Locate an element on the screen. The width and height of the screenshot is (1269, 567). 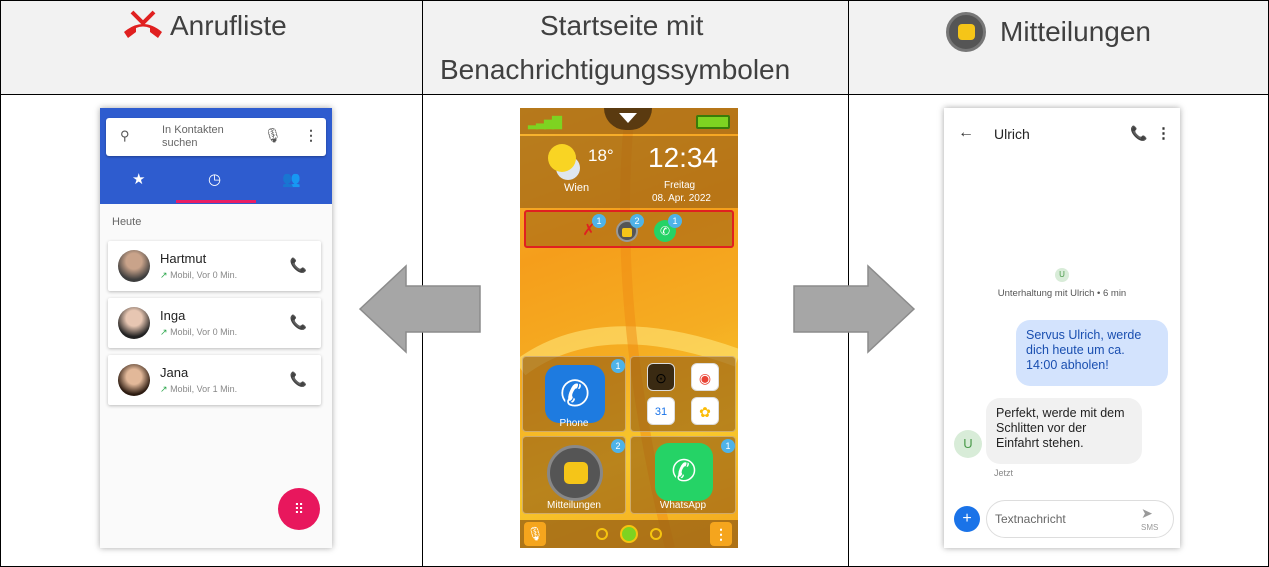
attach-plus-button: + is located at coordinates (967, 519).